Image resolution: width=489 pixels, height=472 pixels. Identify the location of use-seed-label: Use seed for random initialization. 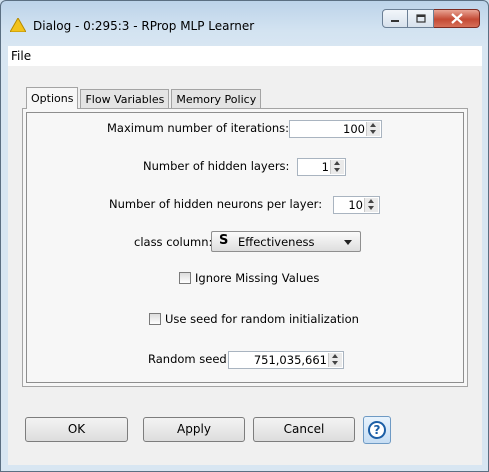
(262, 319).